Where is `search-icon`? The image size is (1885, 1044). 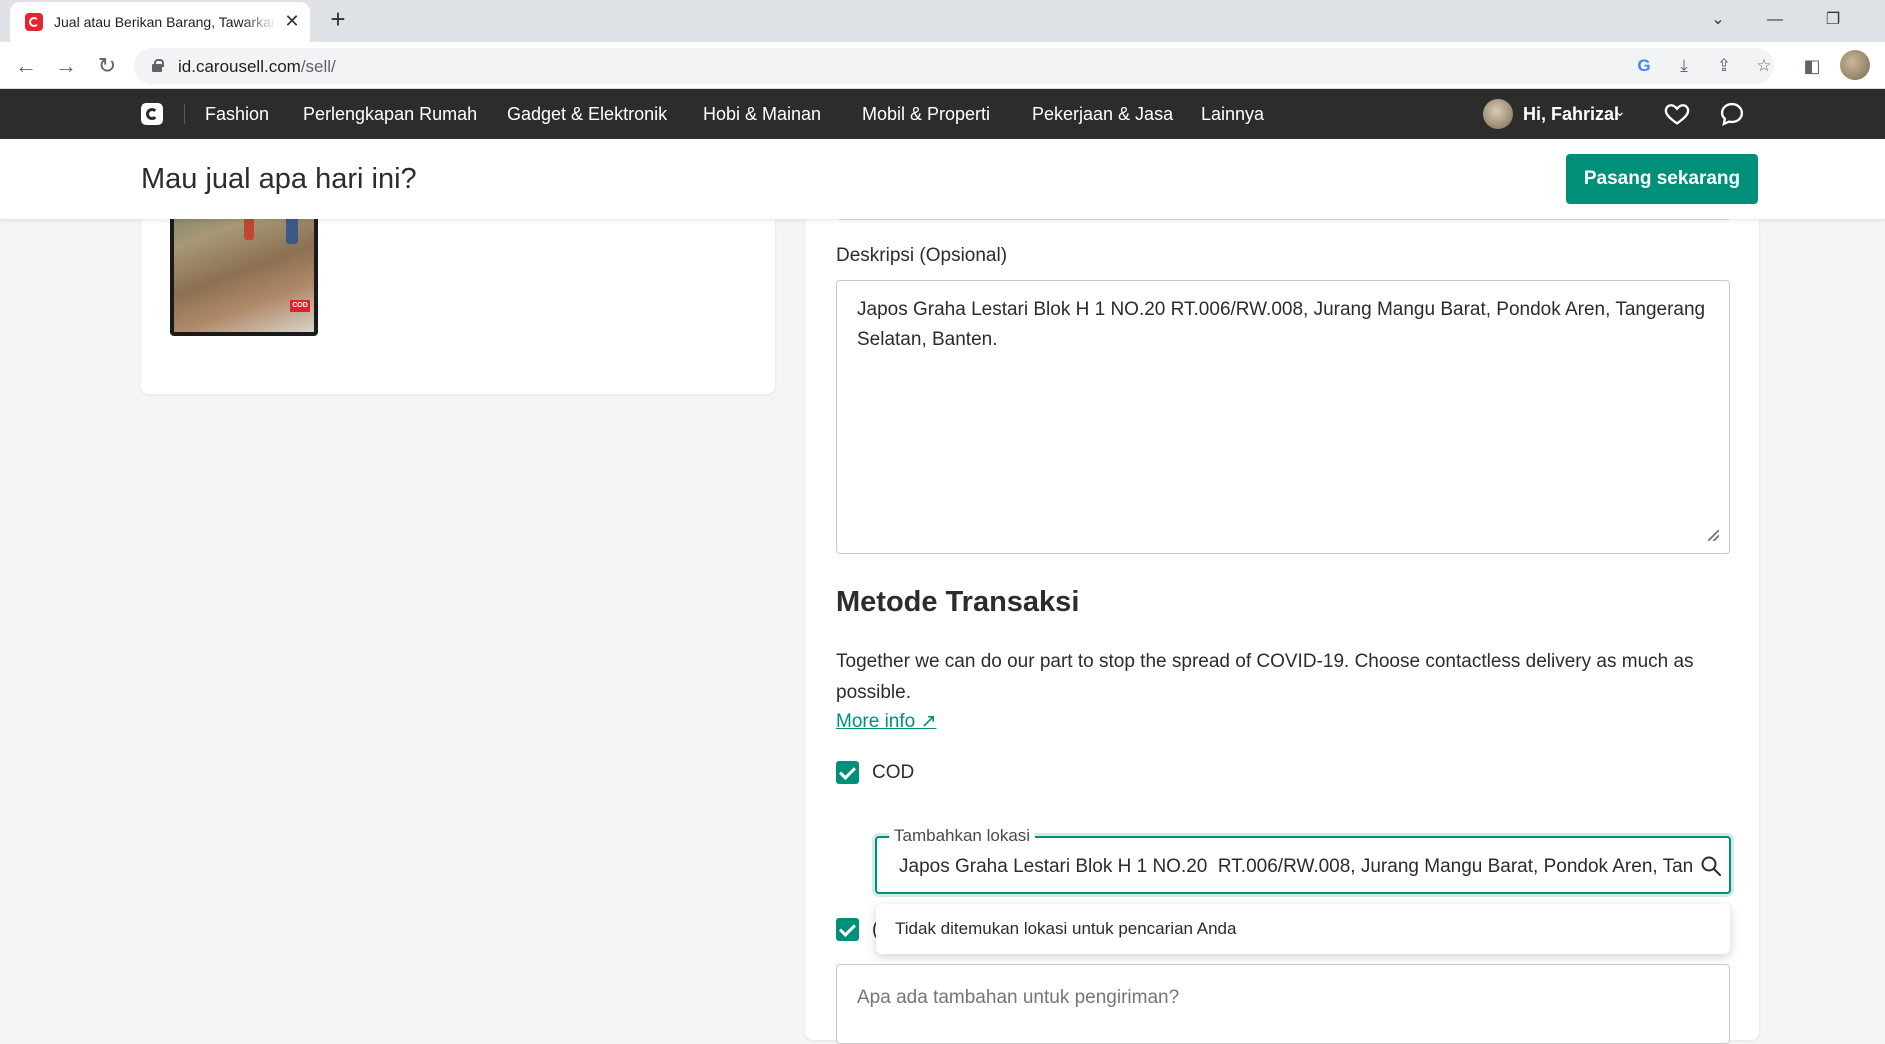
search-icon is located at coordinates (1711, 866).